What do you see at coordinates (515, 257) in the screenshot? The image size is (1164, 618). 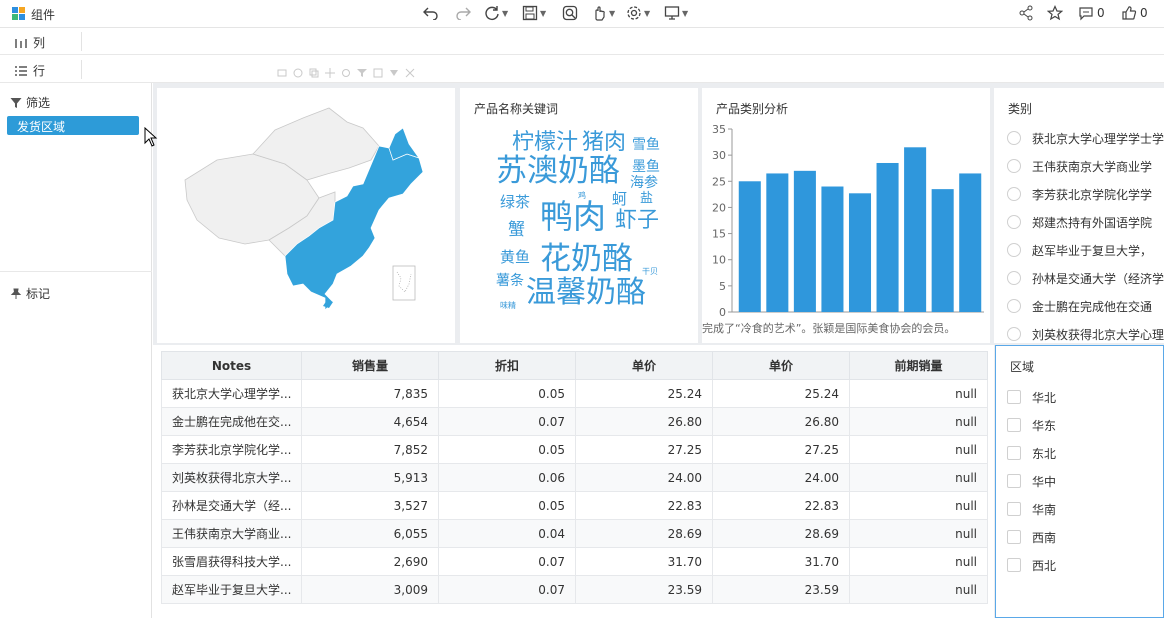 I see `wordcloud-word: 黄鱼` at bounding box center [515, 257].